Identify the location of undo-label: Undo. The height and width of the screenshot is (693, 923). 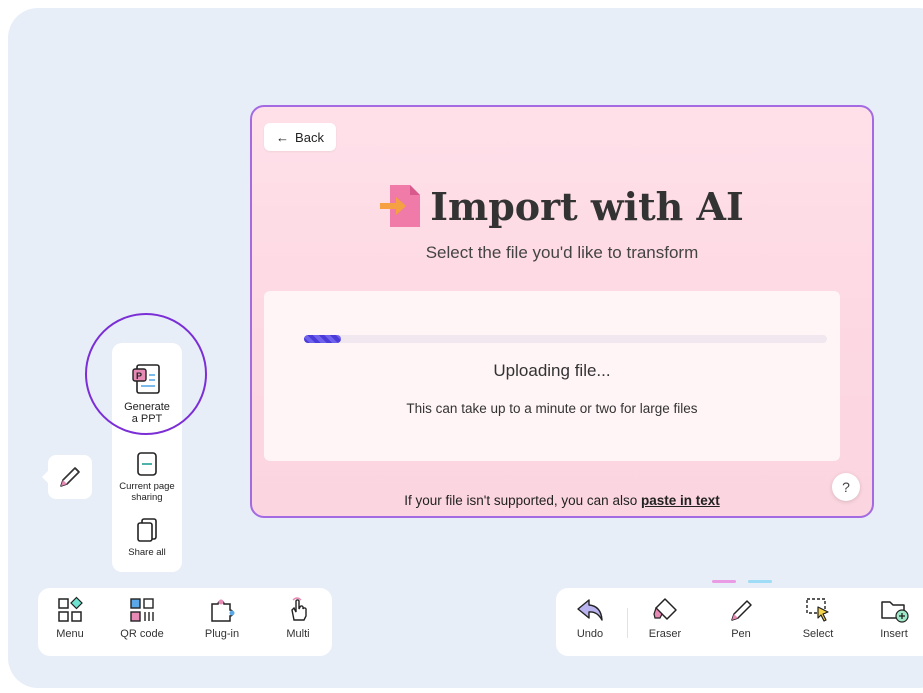
(590, 634).